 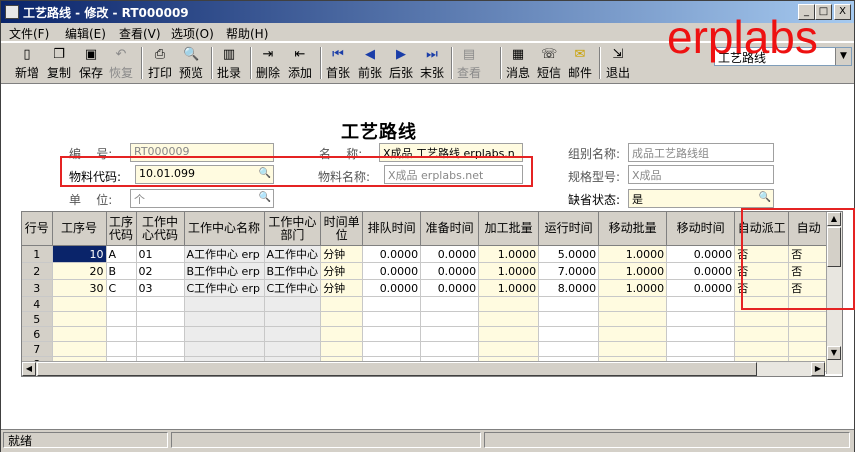 What do you see at coordinates (509, 271) in the screenshot?
I see `grid-cell: 1.0000` at bounding box center [509, 271].